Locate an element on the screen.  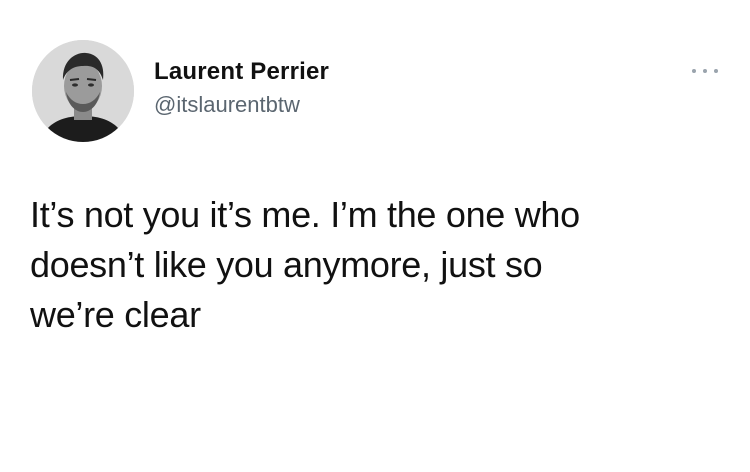
author-names: Laurent Perrier @itslaurentbtw is located at coordinates (241, 88).